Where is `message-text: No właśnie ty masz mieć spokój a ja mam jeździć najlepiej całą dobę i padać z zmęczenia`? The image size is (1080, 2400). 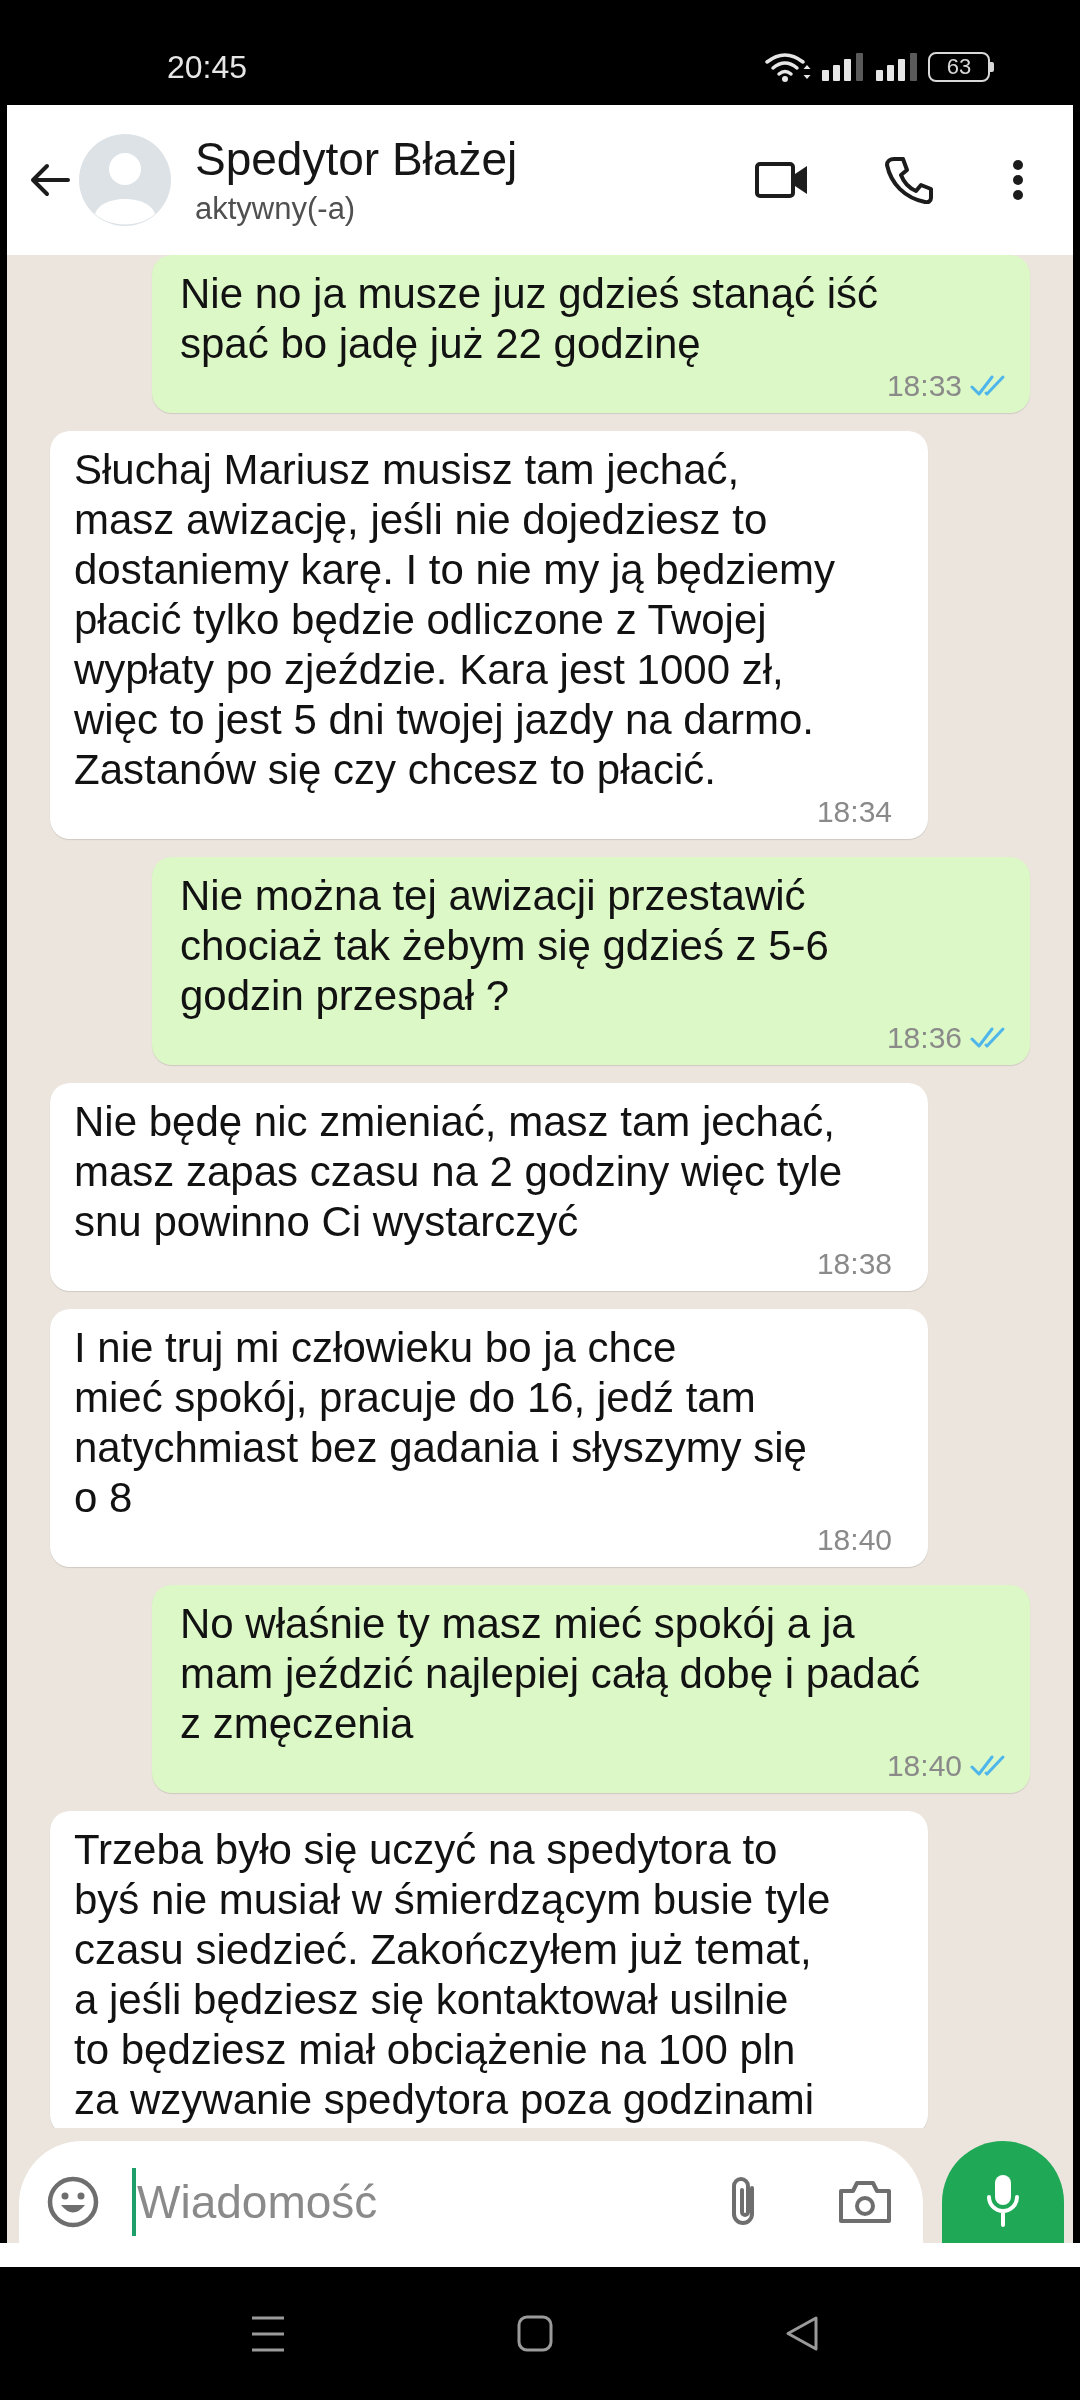 message-text: No właśnie ty masz mieć spokój a ja mam jeździć najlepiej całą dobę i padać z zmęczenia is located at coordinates (550, 1674).